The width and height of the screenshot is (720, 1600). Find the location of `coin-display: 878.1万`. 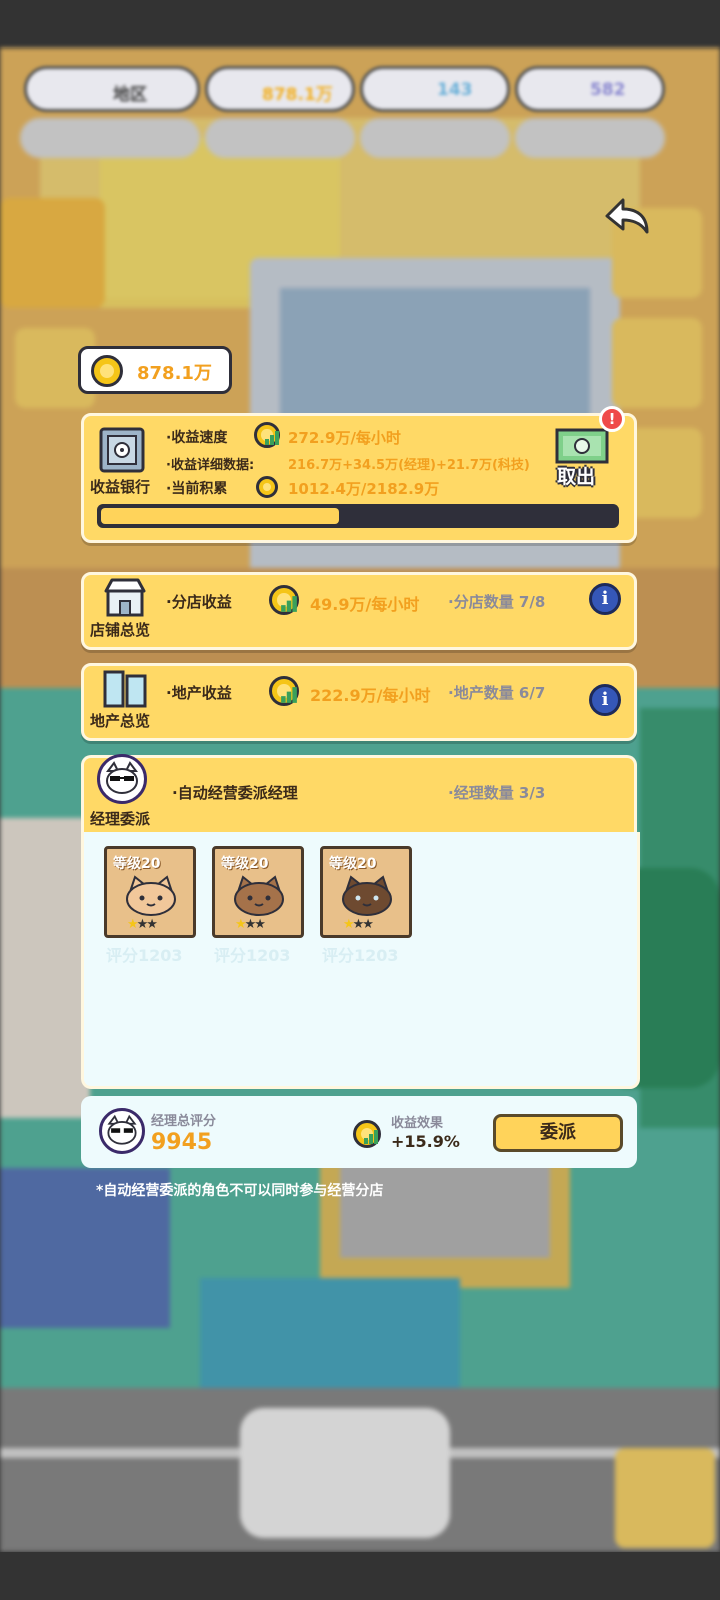

coin-display: 878.1万 is located at coordinates (155, 370).